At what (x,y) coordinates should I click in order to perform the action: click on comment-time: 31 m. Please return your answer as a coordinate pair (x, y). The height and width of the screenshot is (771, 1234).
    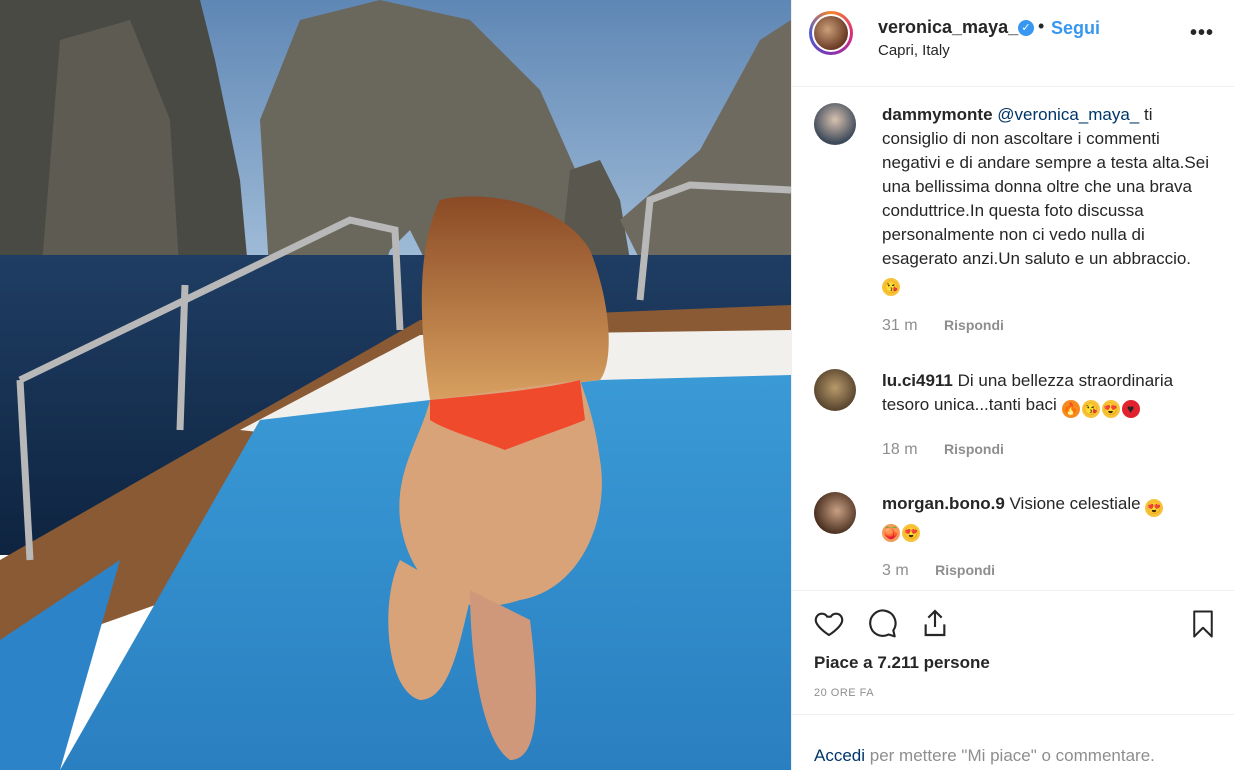
    Looking at the image, I should click on (900, 325).